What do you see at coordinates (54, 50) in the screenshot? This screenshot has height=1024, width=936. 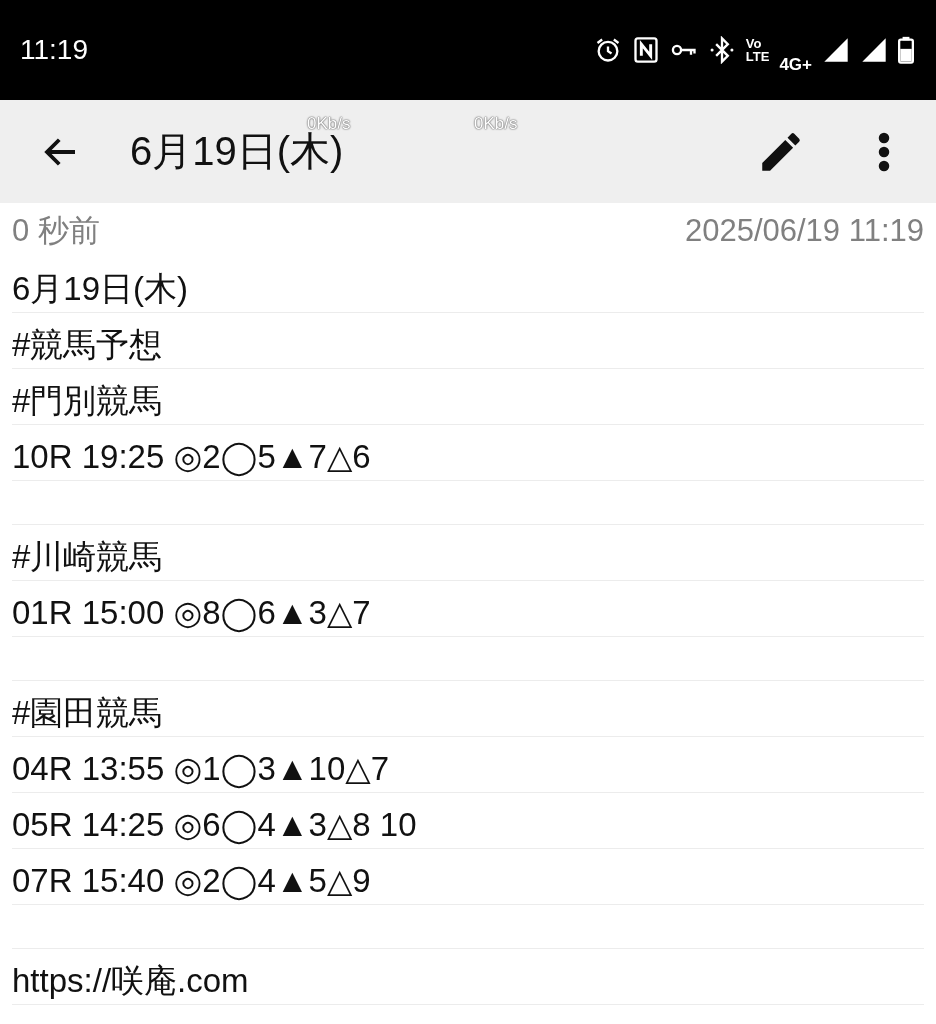 I see `clock-time: 11:19` at bounding box center [54, 50].